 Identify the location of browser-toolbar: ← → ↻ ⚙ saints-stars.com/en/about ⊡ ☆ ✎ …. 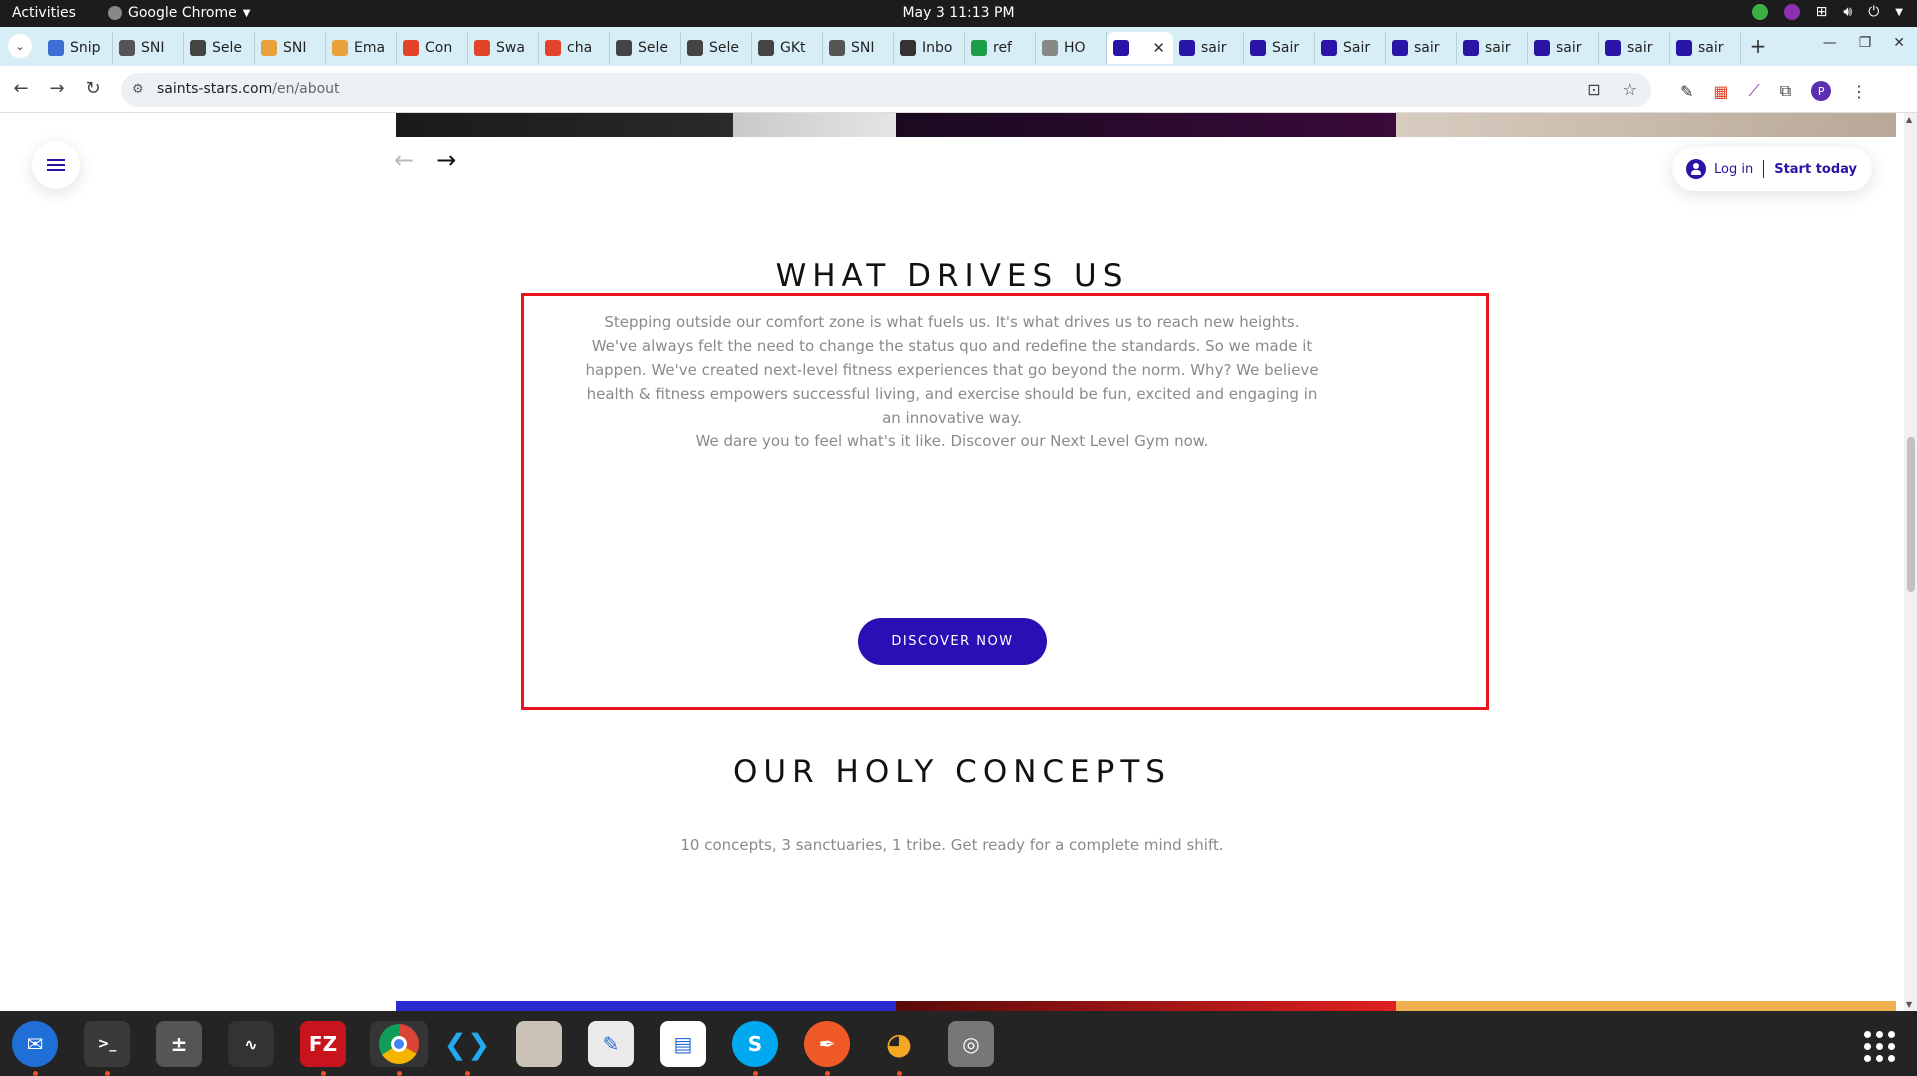
(958, 89).